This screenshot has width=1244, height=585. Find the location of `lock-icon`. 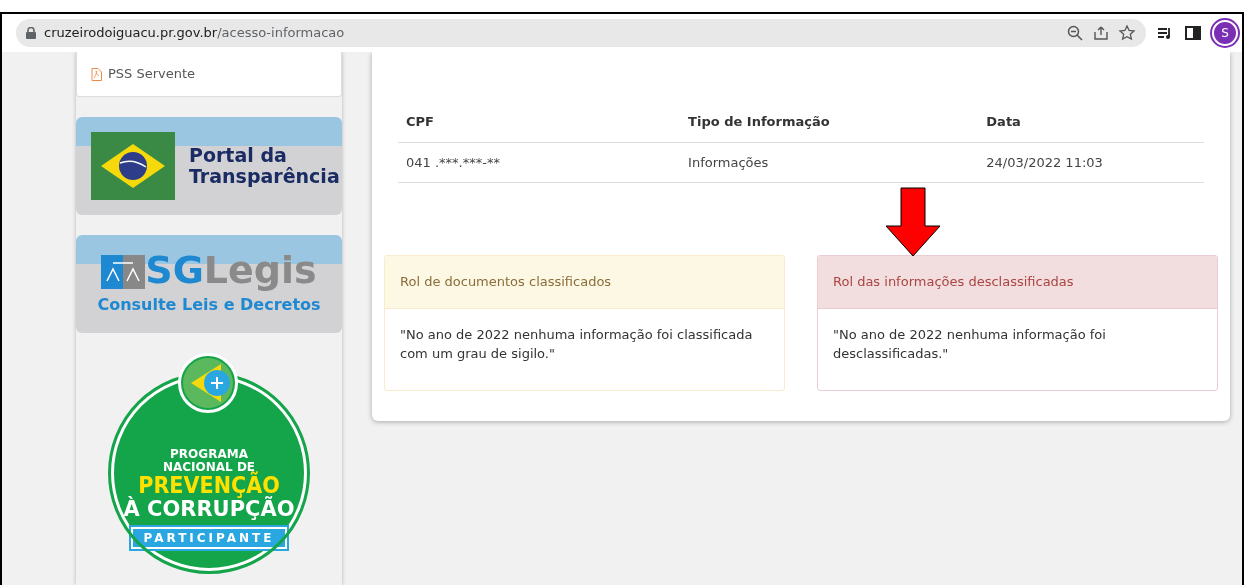

lock-icon is located at coordinates (31, 33).